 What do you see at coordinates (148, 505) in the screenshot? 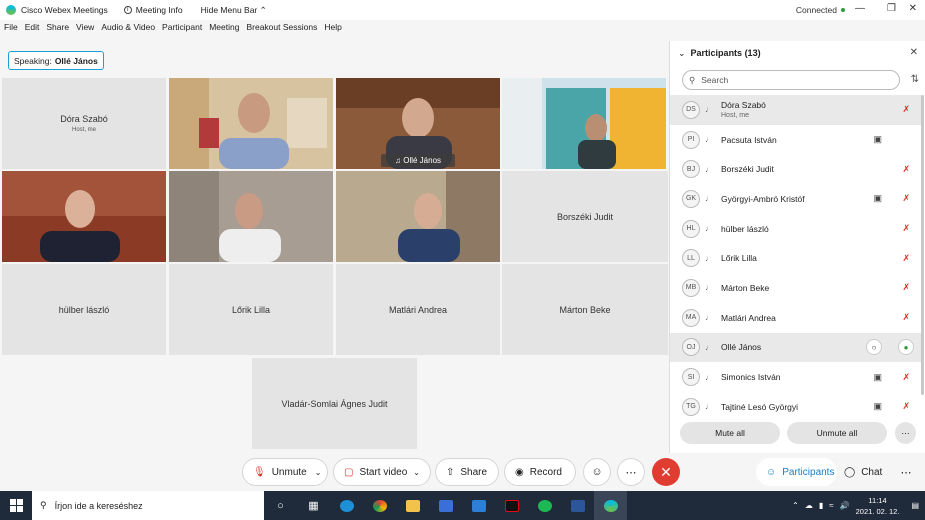
I see `taskbar-search-input: ⚲ Írjon ide a kereséshez` at bounding box center [148, 505].